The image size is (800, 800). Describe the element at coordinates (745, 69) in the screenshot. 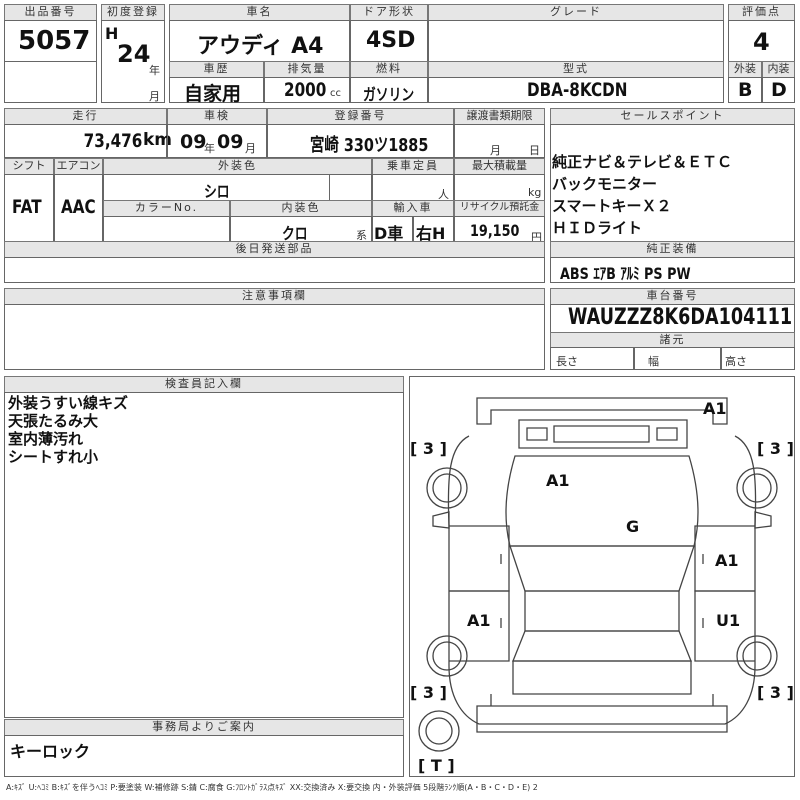

I see `ext-grade-label: 外装` at that location.